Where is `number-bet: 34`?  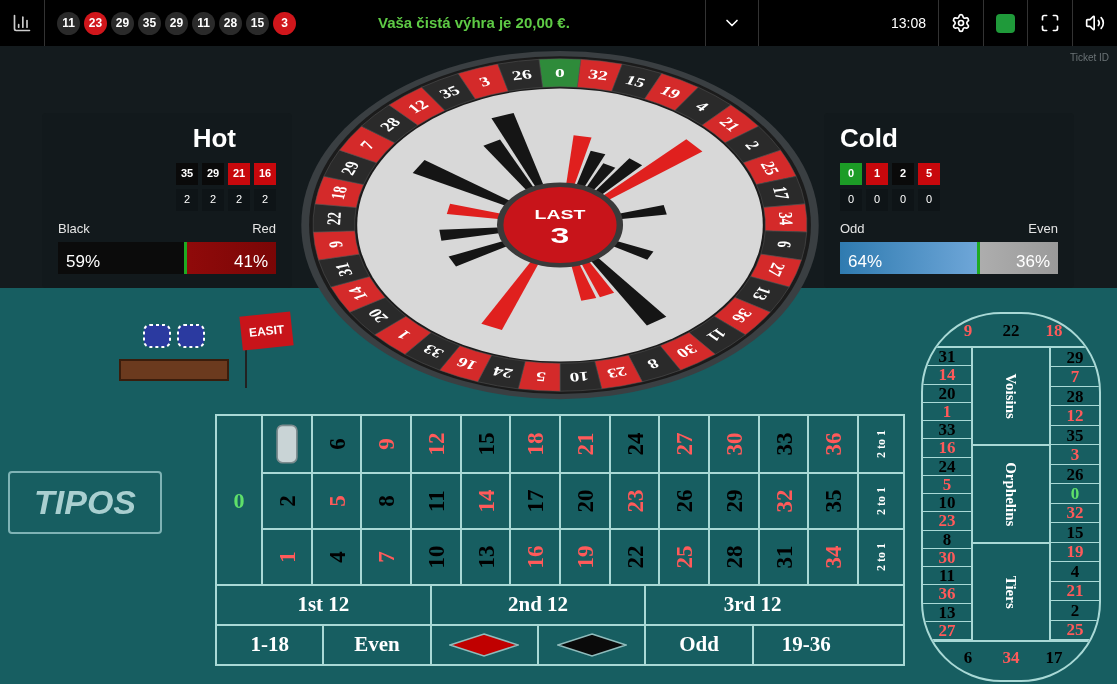 number-bet: 34 is located at coordinates (833, 557).